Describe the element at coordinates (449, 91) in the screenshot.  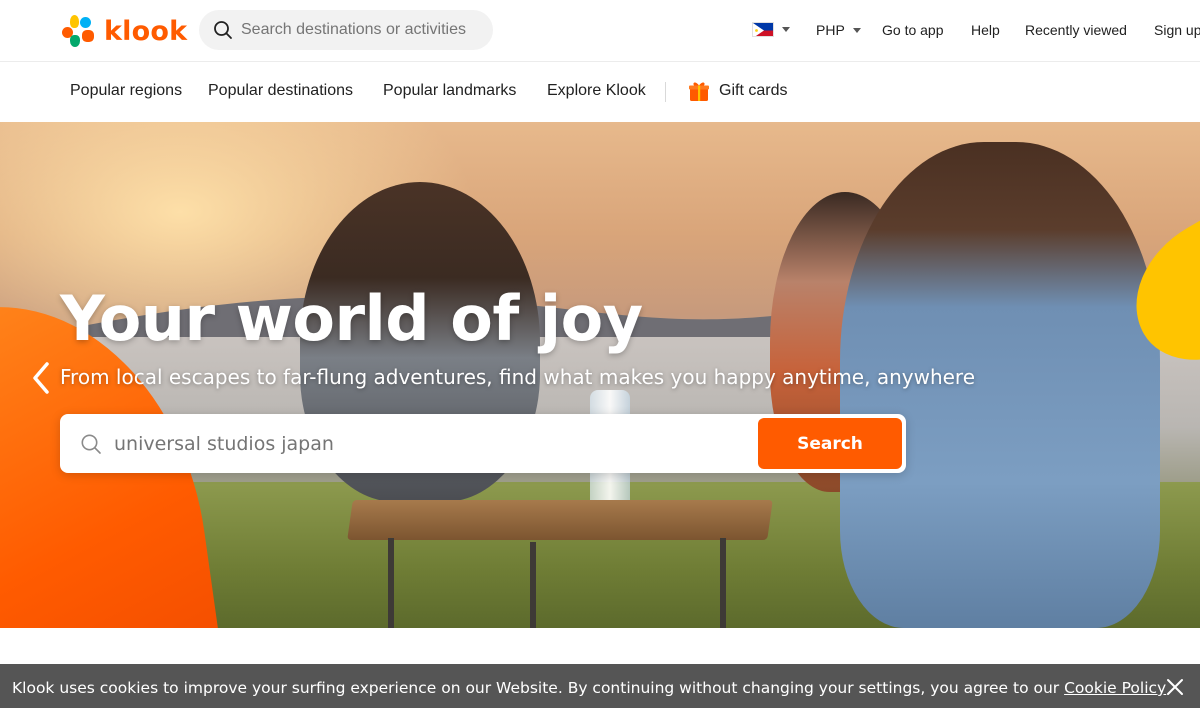
I see `nav-popular-landmarks: Popular landmarks` at that location.